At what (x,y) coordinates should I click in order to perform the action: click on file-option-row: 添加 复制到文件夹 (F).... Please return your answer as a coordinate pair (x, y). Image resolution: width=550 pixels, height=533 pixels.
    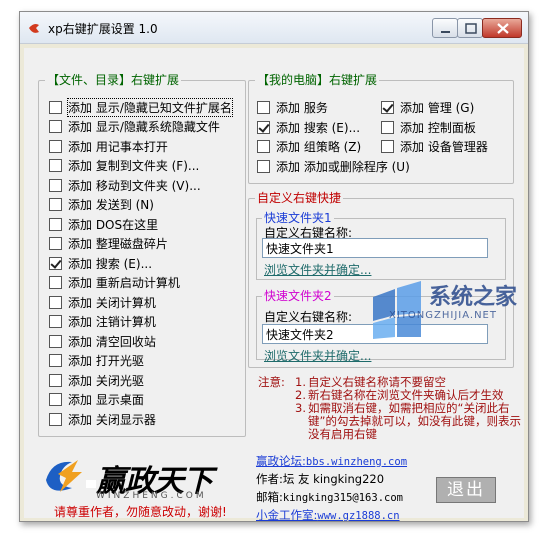
    Looking at the image, I should click on (124, 166).